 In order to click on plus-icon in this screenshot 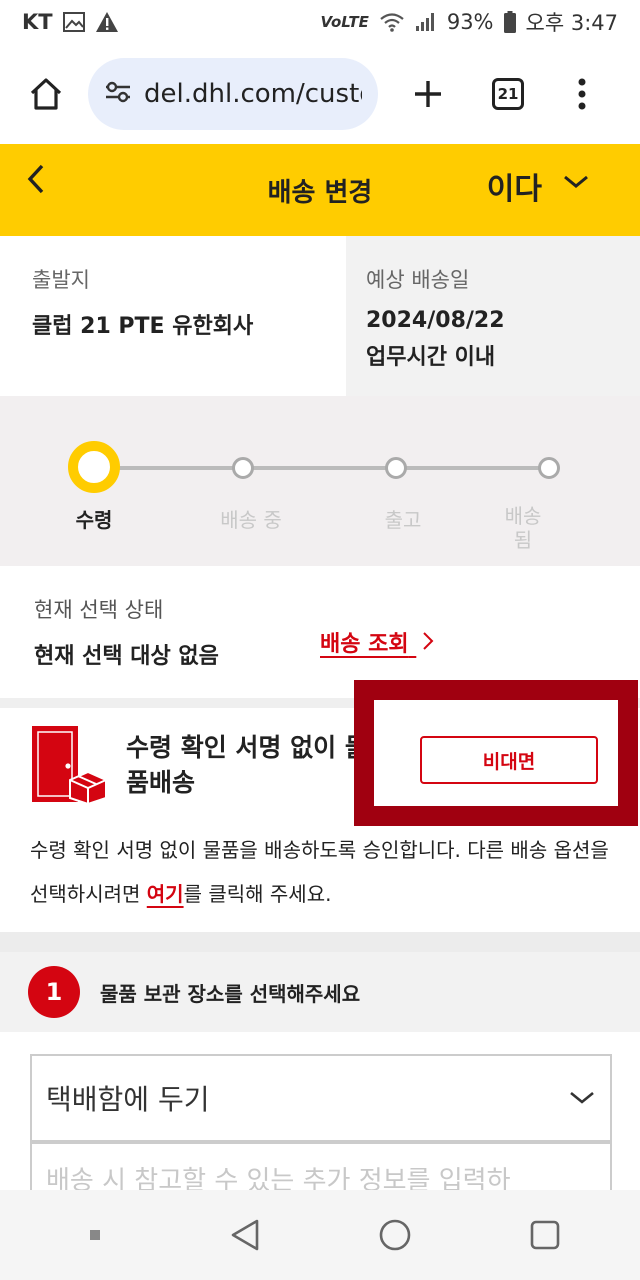, I will do `click(428, 94)`.